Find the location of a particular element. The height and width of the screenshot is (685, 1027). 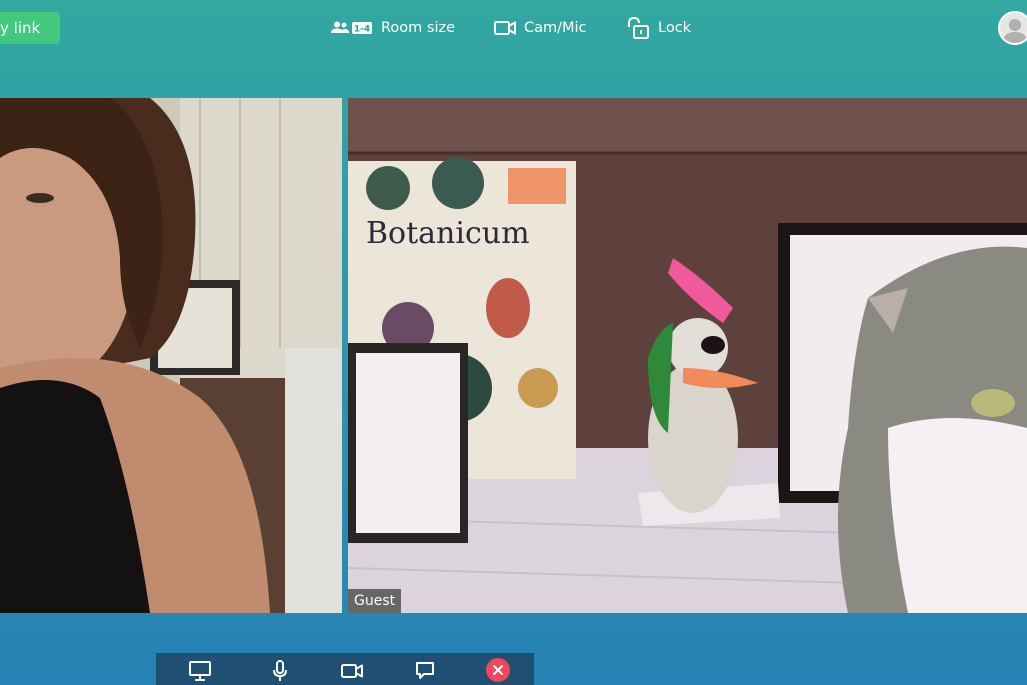

unlock-icon is located at coordinates (638, 28).